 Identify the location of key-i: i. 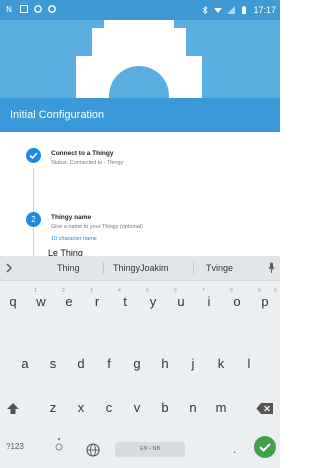
(209, 301).